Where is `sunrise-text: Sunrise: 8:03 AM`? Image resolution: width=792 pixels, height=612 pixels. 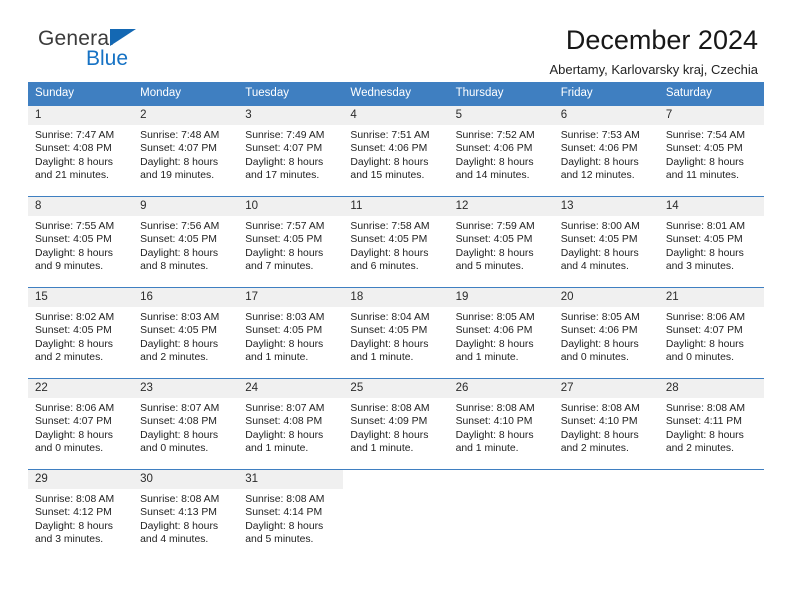 sunrise-text: Sunrise: 8:03 AM is located at coordinates (285, 317).